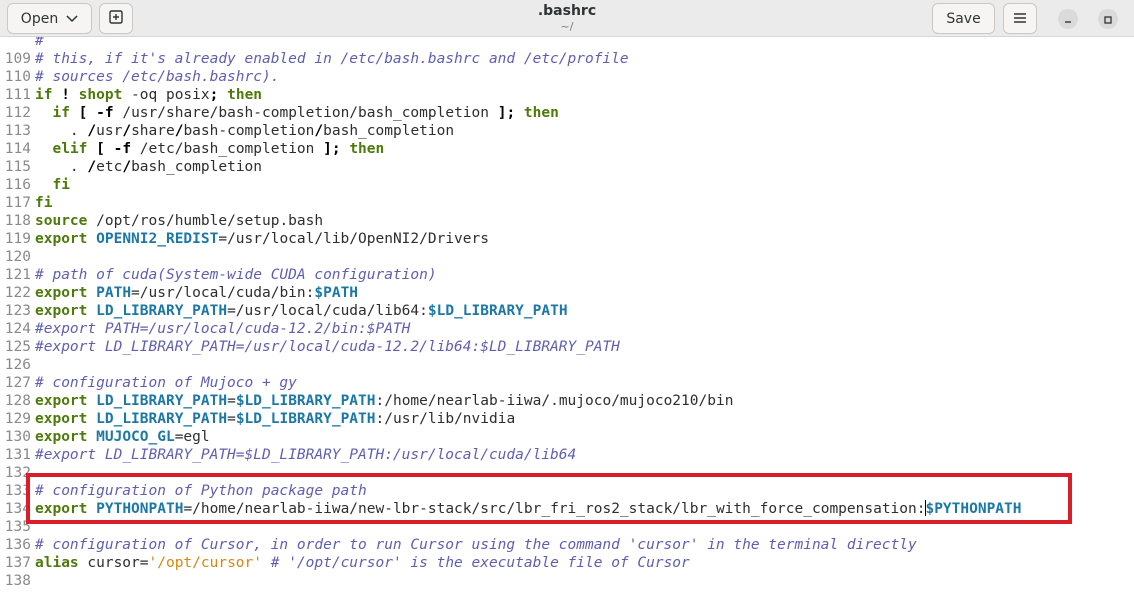  Describe the element at coordinates (17, 437) in the screenshot. I see `line-number: 130` at that location.